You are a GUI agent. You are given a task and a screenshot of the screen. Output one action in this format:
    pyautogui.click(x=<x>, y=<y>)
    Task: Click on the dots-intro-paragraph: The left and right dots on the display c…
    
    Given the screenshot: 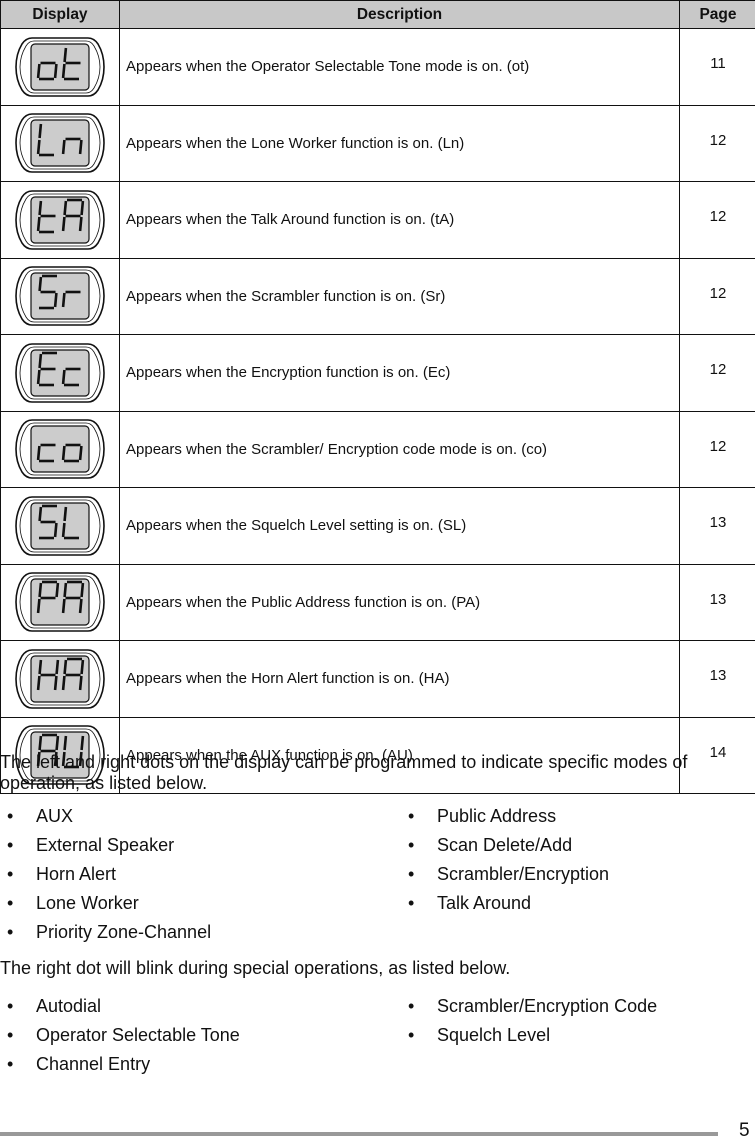 What is the action you would take?
    pyautogui.click(x=370, y=773)
    